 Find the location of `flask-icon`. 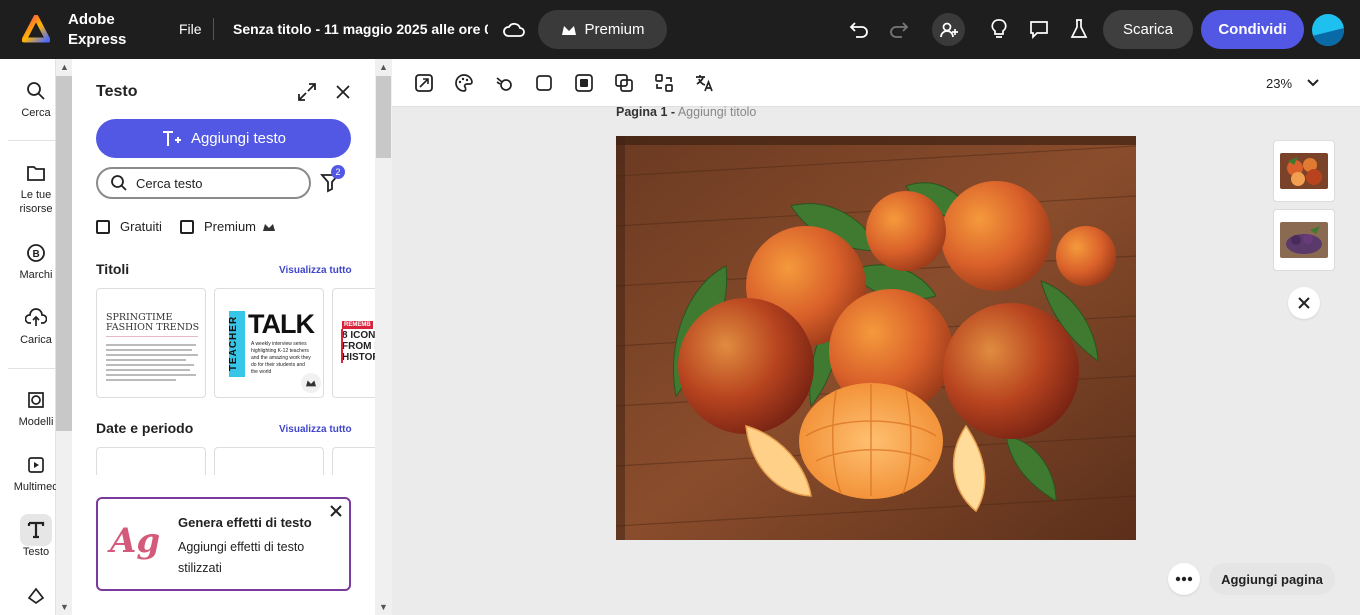

flask-icon is located at coordinates (1079, 29).